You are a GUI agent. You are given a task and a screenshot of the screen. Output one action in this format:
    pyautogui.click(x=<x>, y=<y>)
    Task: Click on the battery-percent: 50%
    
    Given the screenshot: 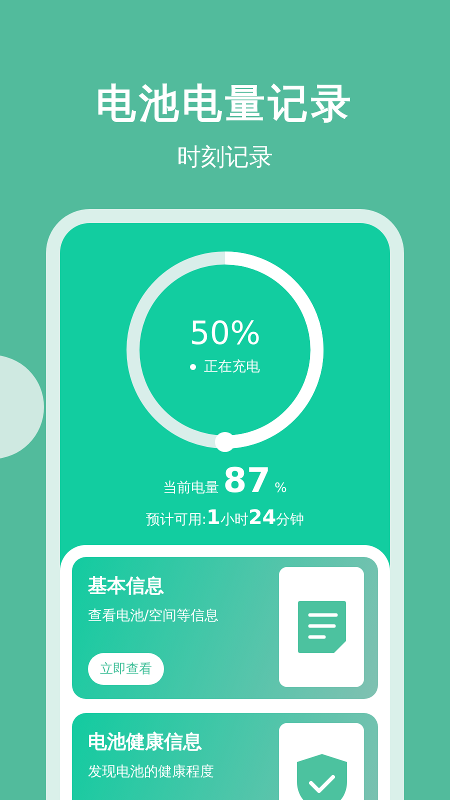 What is the action you would take?
    pyautogui.click(x=225, y=333)
    